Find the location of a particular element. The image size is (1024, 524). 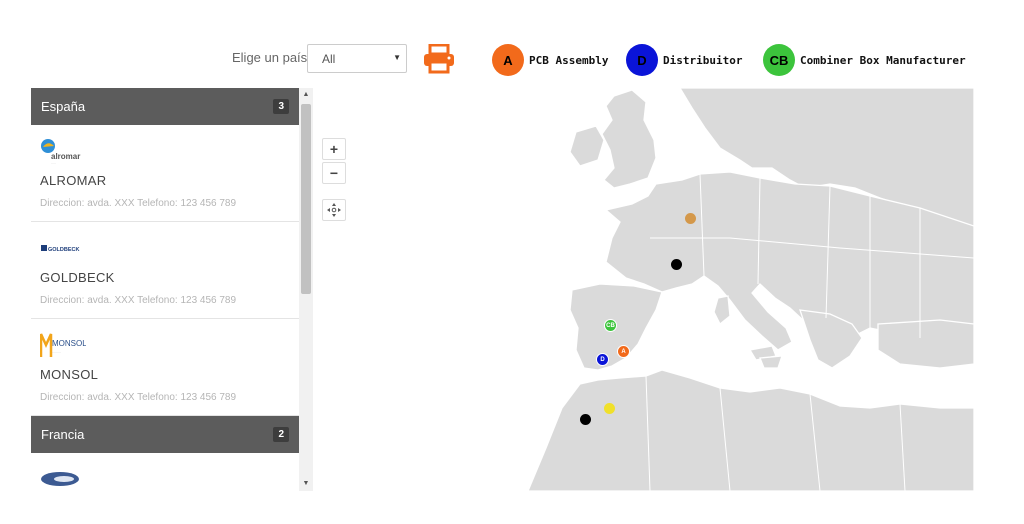

alromar-logo: alromar ····· is located at coordinates (165, 151).